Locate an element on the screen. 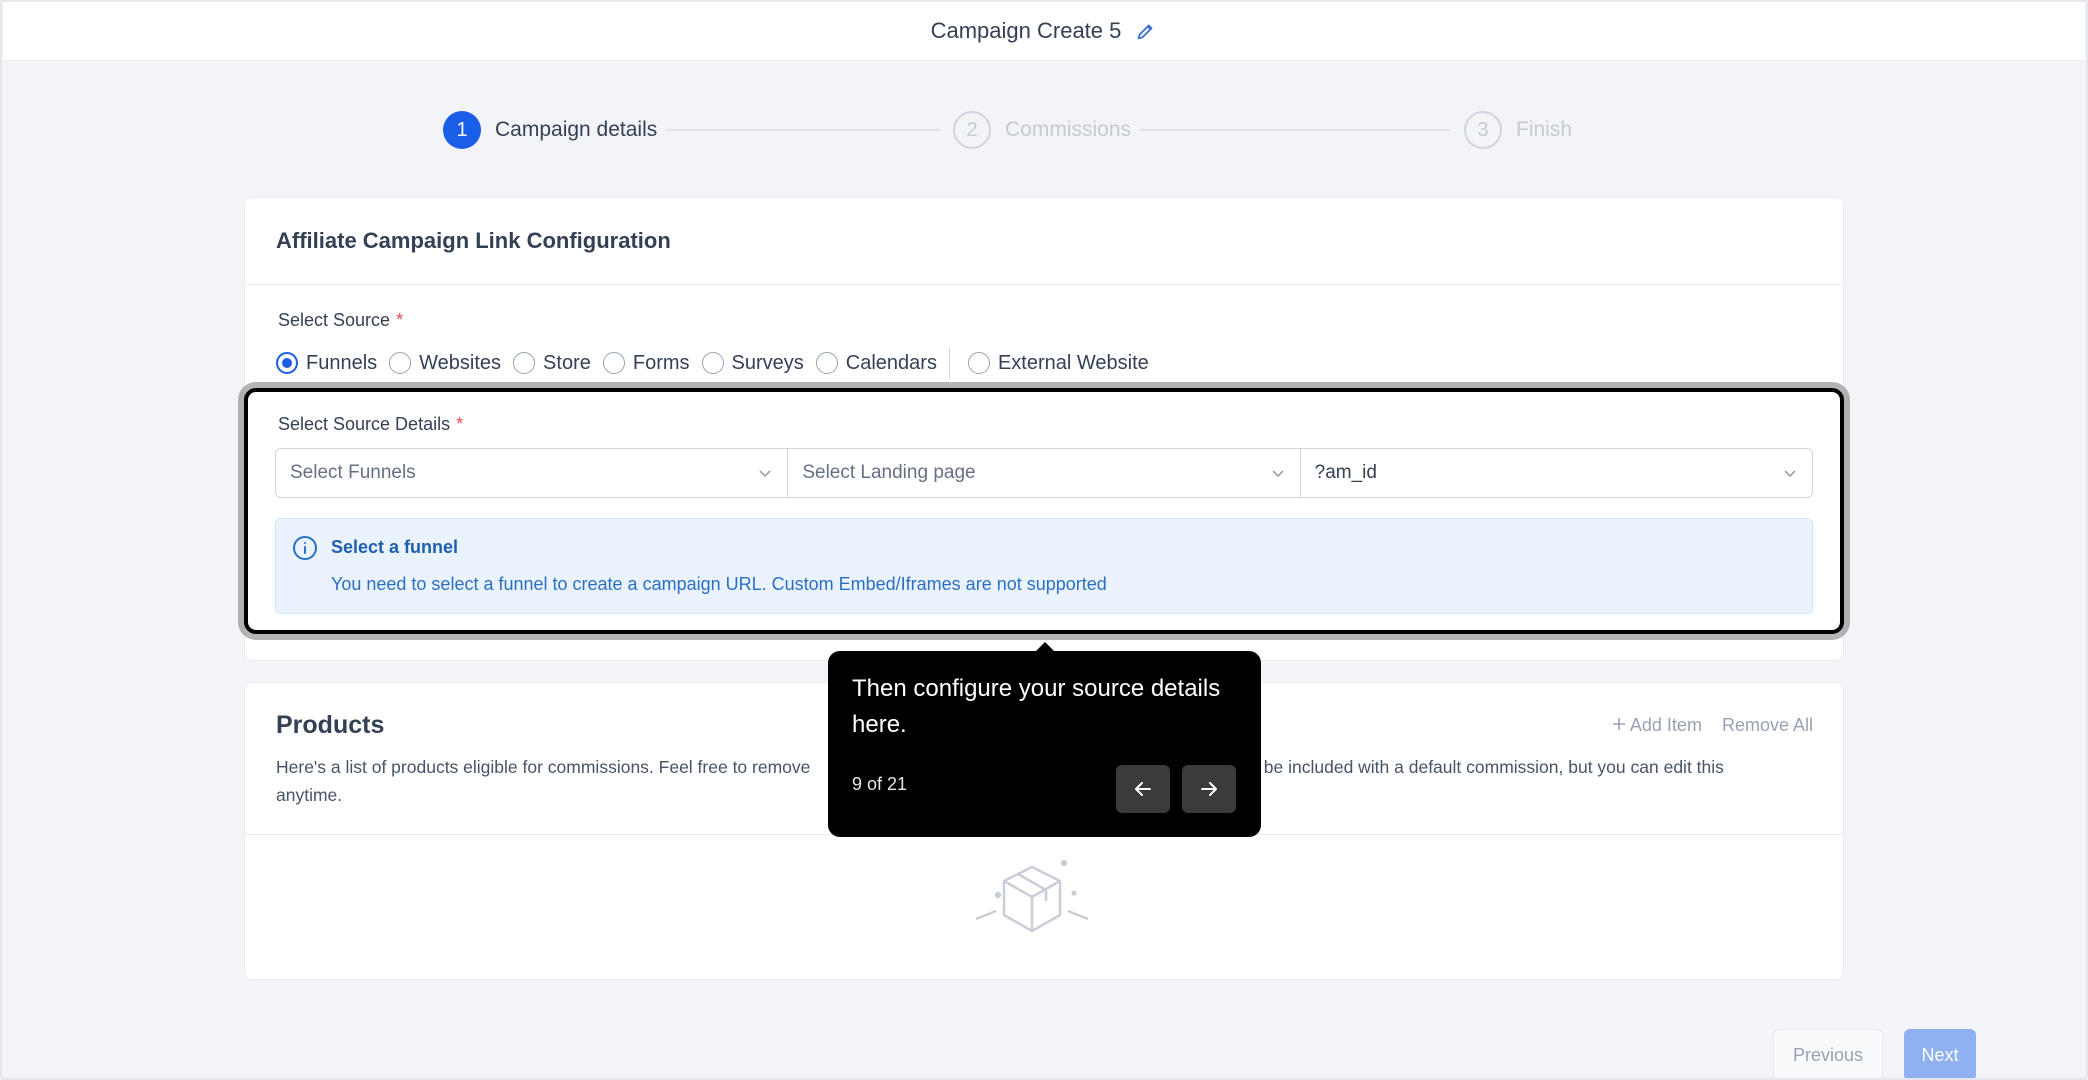  select-source-details-label: Select Source Details * is located at coordinates (370, 424).